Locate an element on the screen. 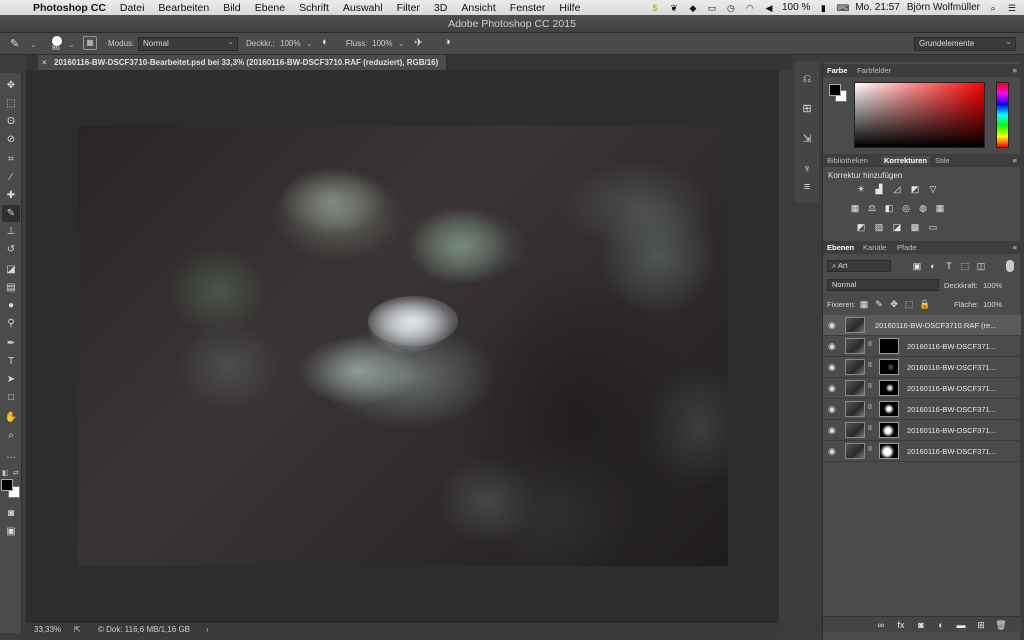 This screenshot has height=640, width=1024. menu-3d: 3D is located at coordinates (440, 8).